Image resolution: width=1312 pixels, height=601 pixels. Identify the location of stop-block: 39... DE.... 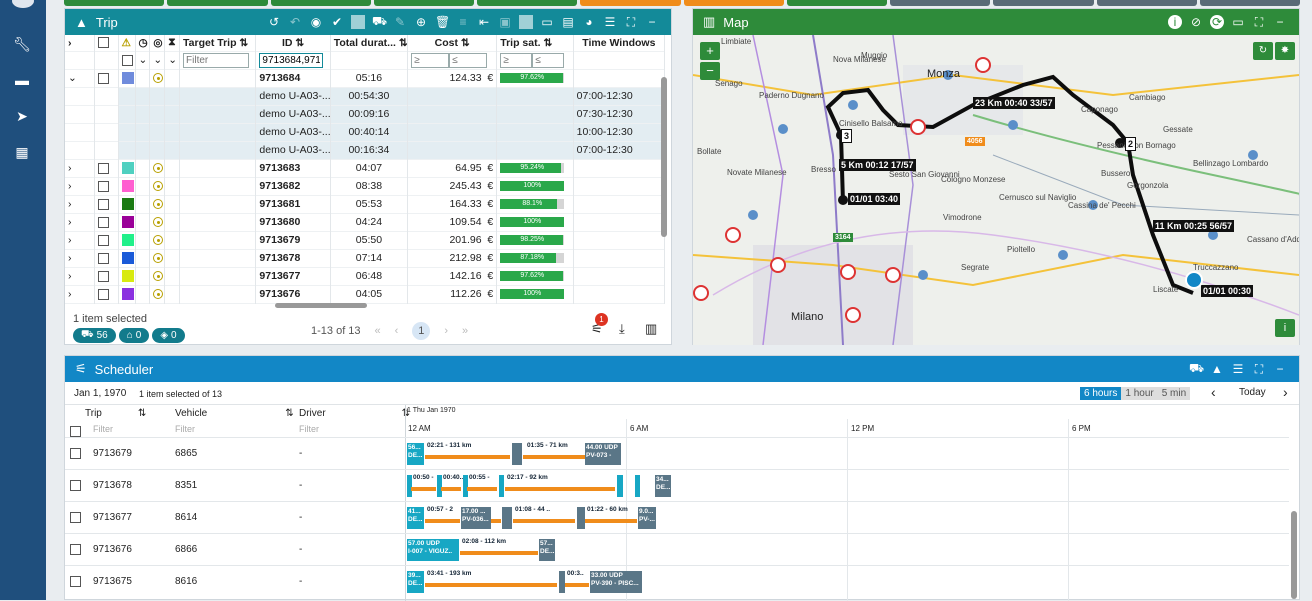
(415, 582).